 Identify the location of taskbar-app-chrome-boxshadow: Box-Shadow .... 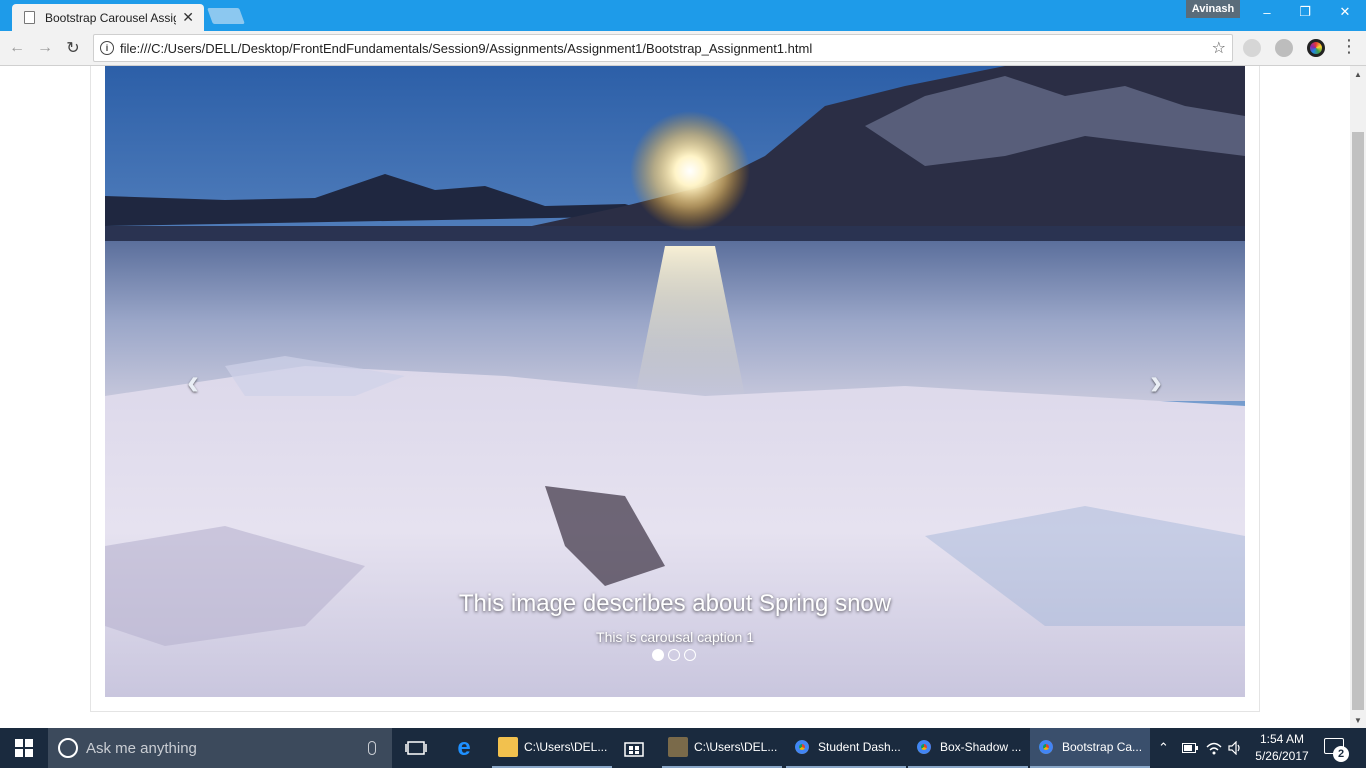
(968, 748).